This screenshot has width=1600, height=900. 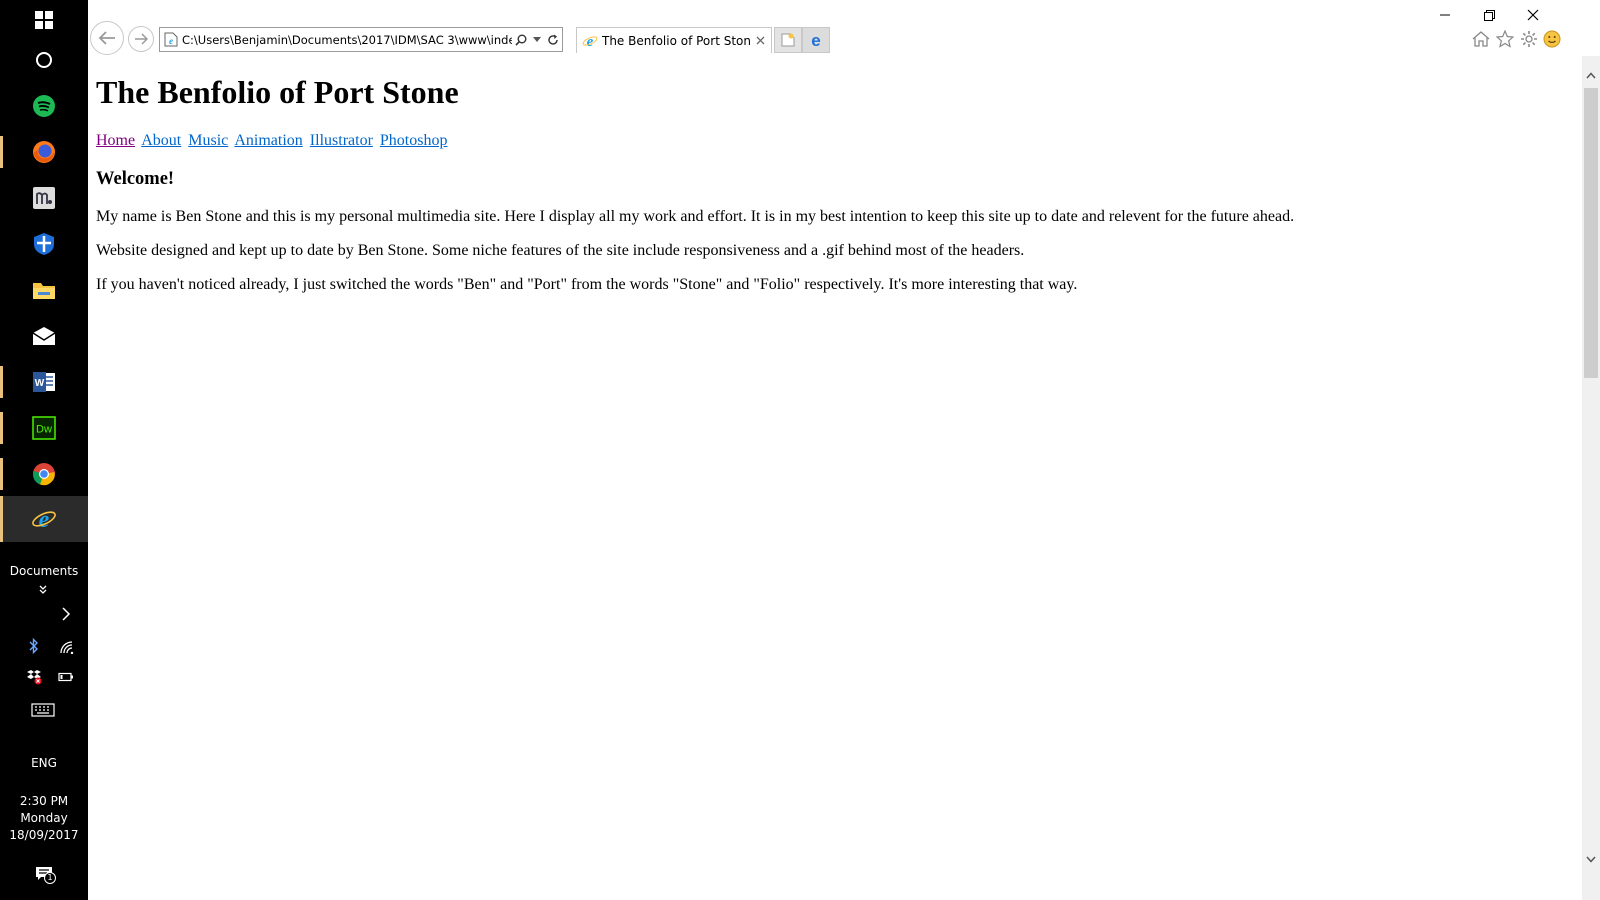 I want to click on nav-link-home: Home, so click(x=115, y=140).